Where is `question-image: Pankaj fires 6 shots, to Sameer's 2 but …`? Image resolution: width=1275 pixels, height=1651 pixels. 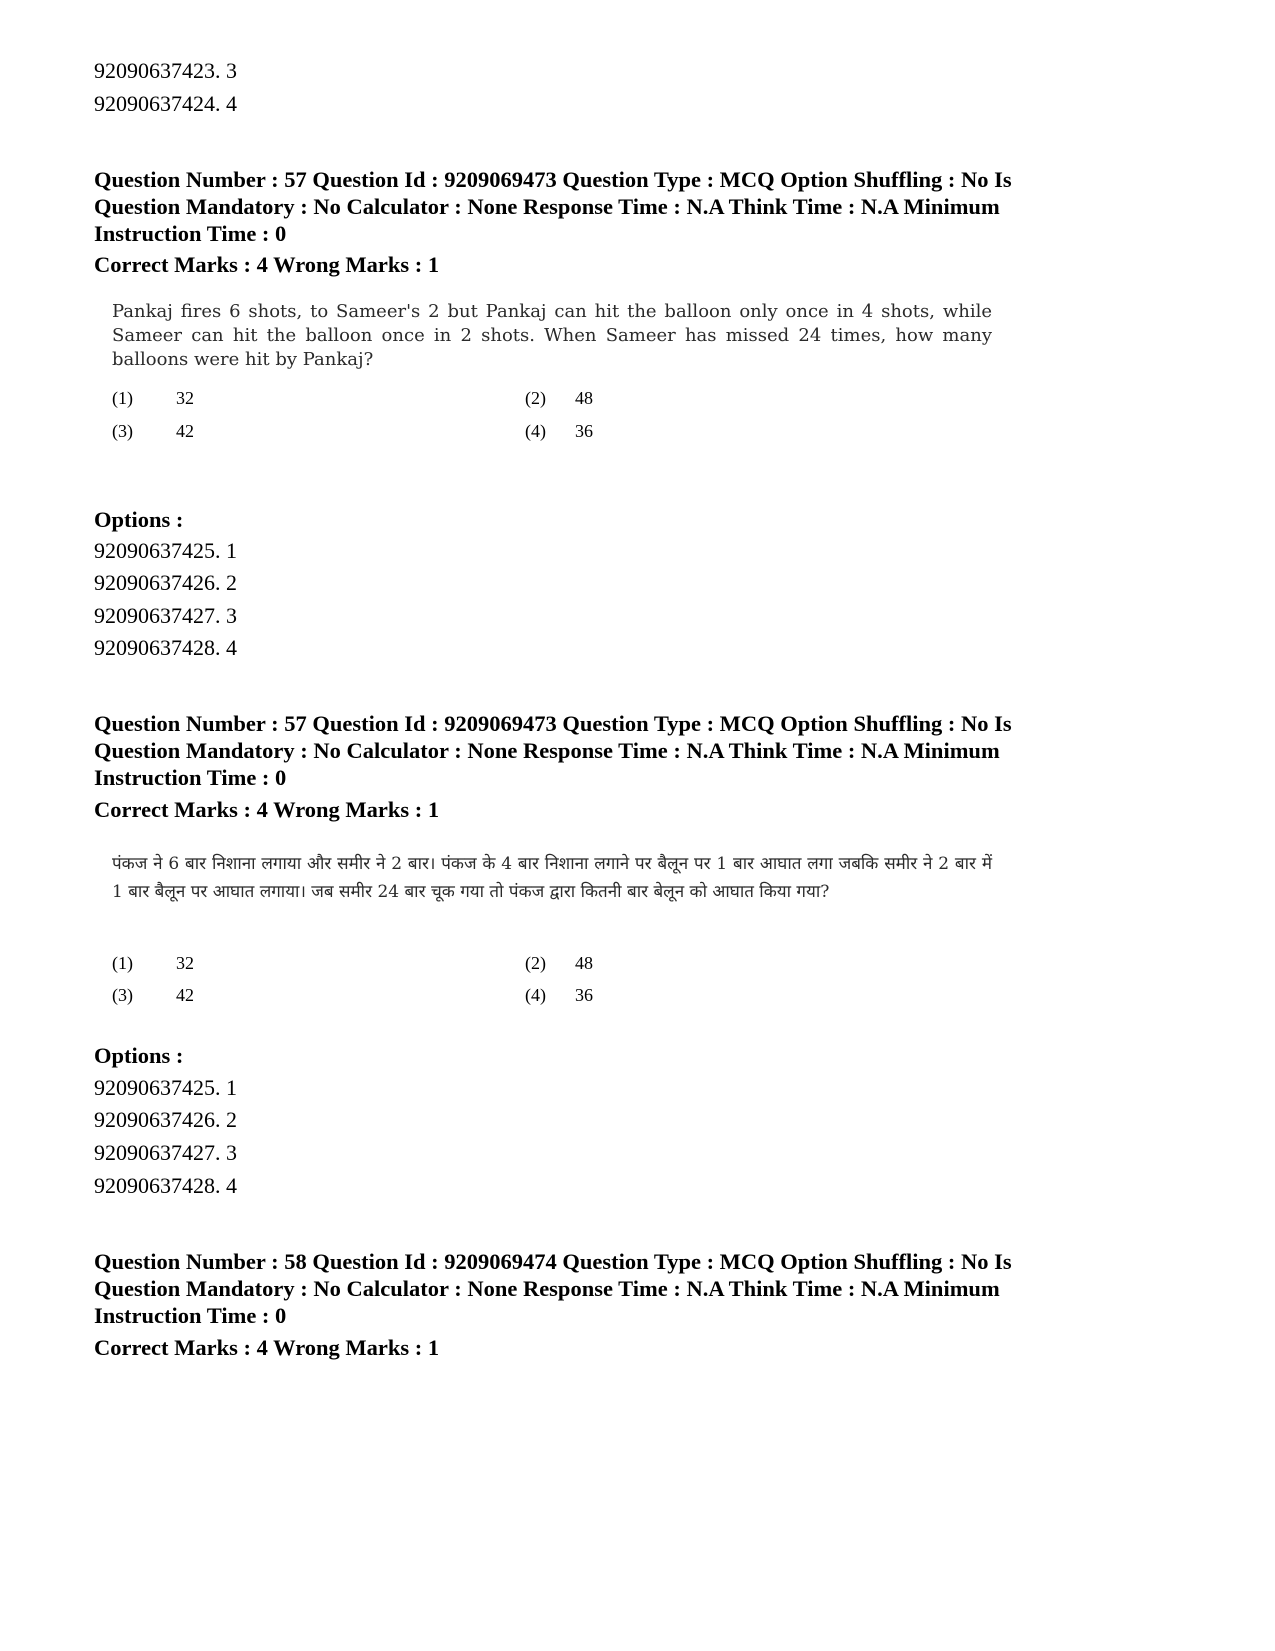 question-image: Pankaj fires 6 shots, to Sameer's 2 but … is located at coordinates (552, 336).